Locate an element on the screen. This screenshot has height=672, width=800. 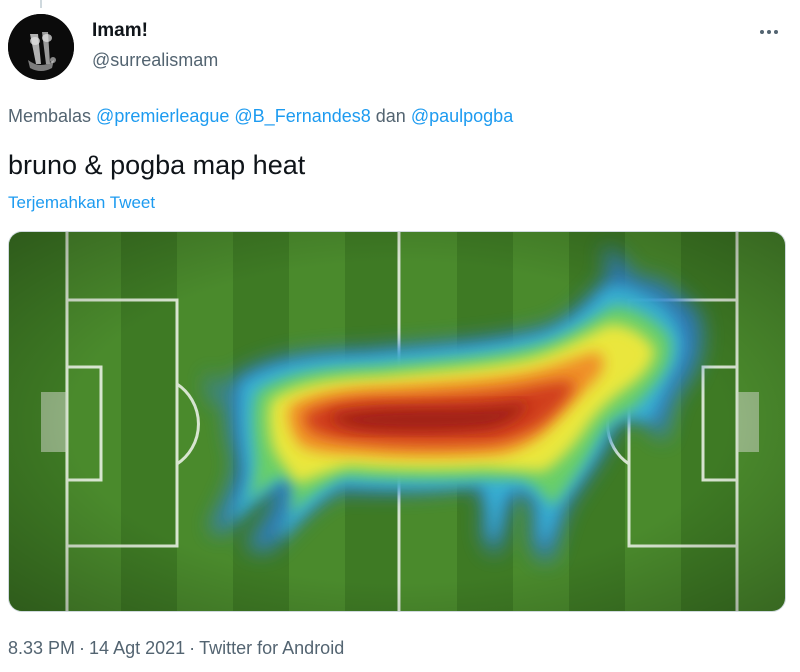
author-display-name: Imam! is located at coordinates (120, 31).